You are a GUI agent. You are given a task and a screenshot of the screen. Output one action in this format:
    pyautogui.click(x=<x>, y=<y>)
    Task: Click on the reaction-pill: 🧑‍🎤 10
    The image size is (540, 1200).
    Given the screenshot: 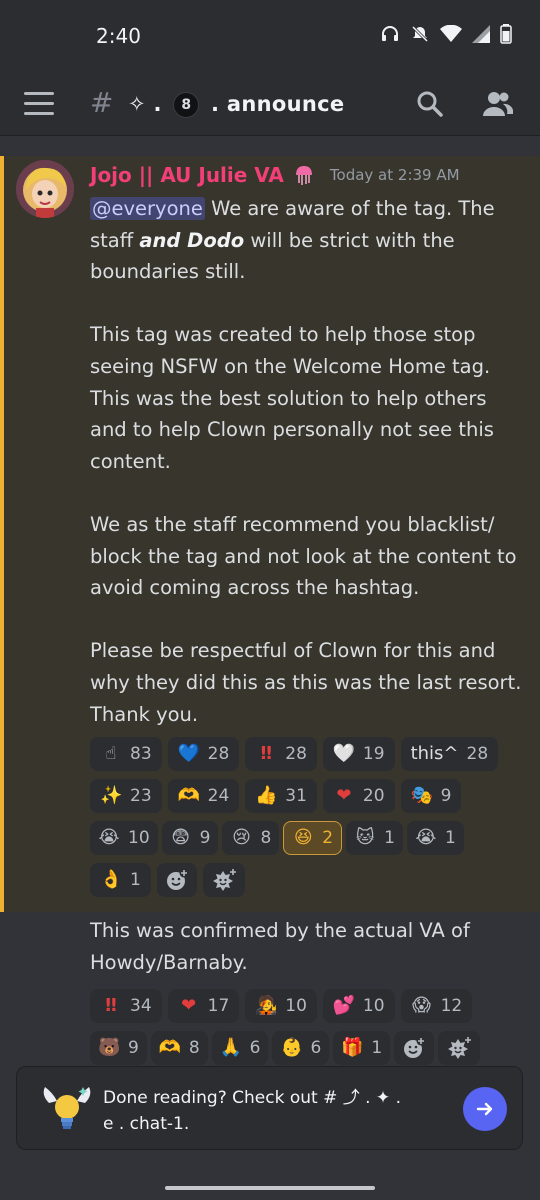 What is the action you would take?
    pyautogui.click(x=281, y=1006)
    